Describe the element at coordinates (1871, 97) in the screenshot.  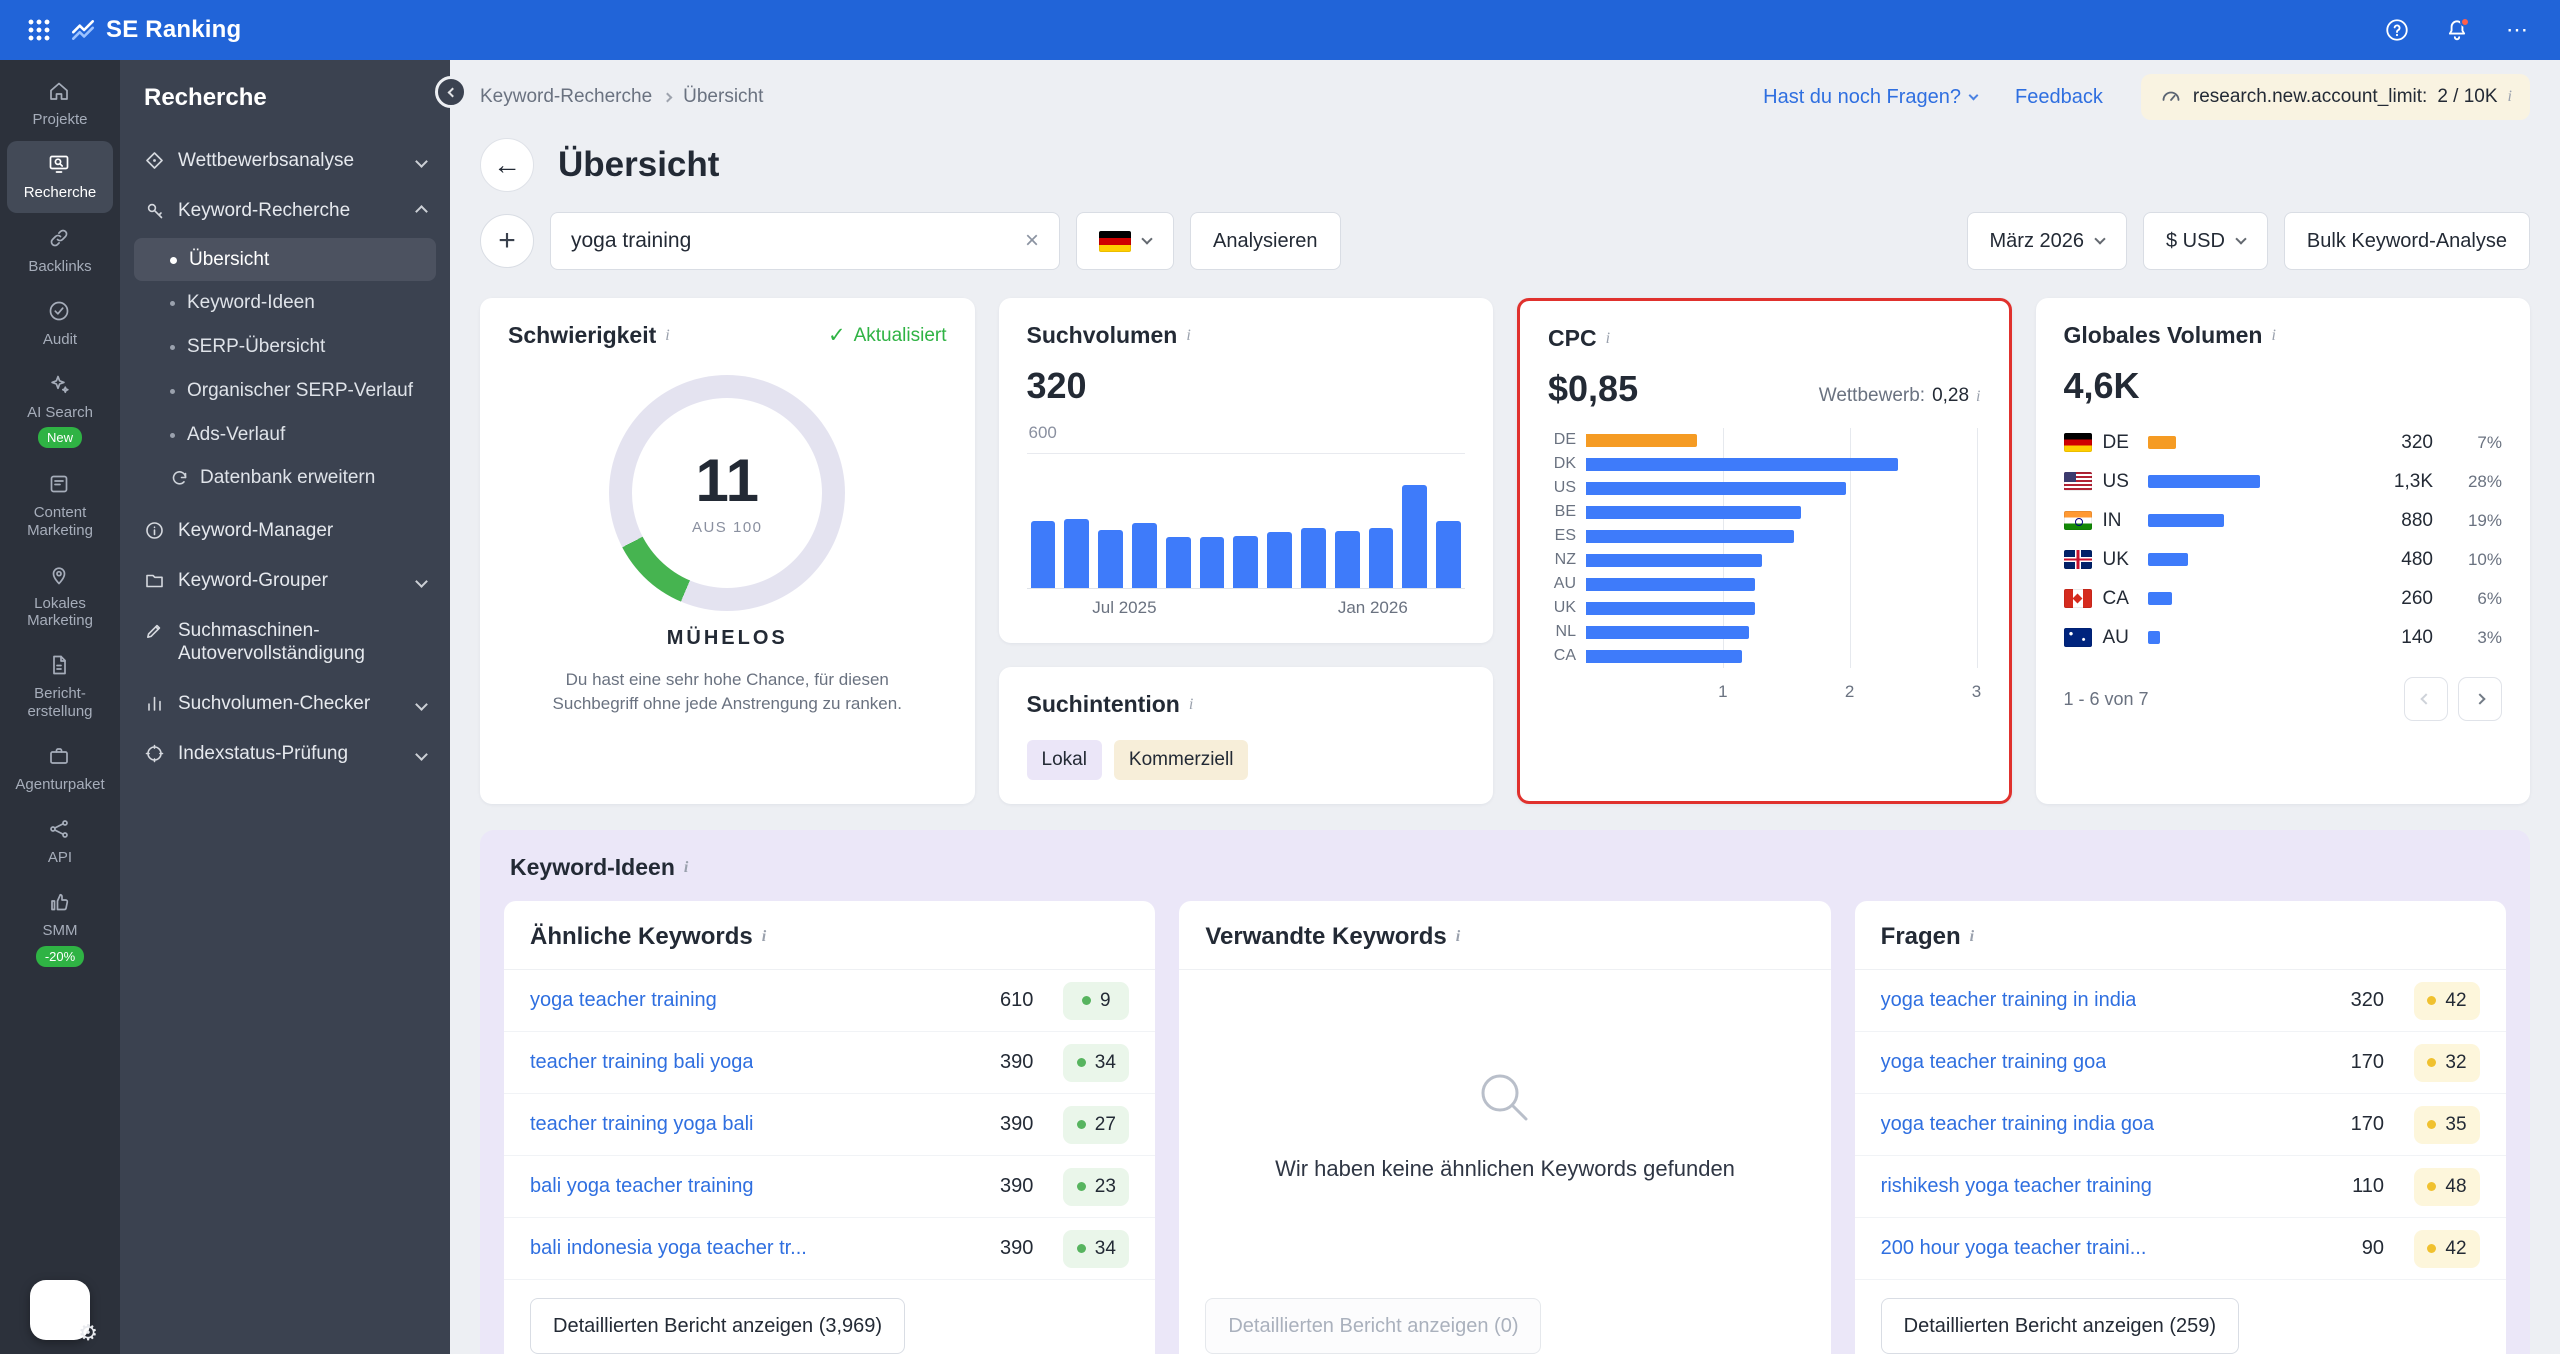
I see `questions-dropdown: Hast du noch Fragen?` at that location.